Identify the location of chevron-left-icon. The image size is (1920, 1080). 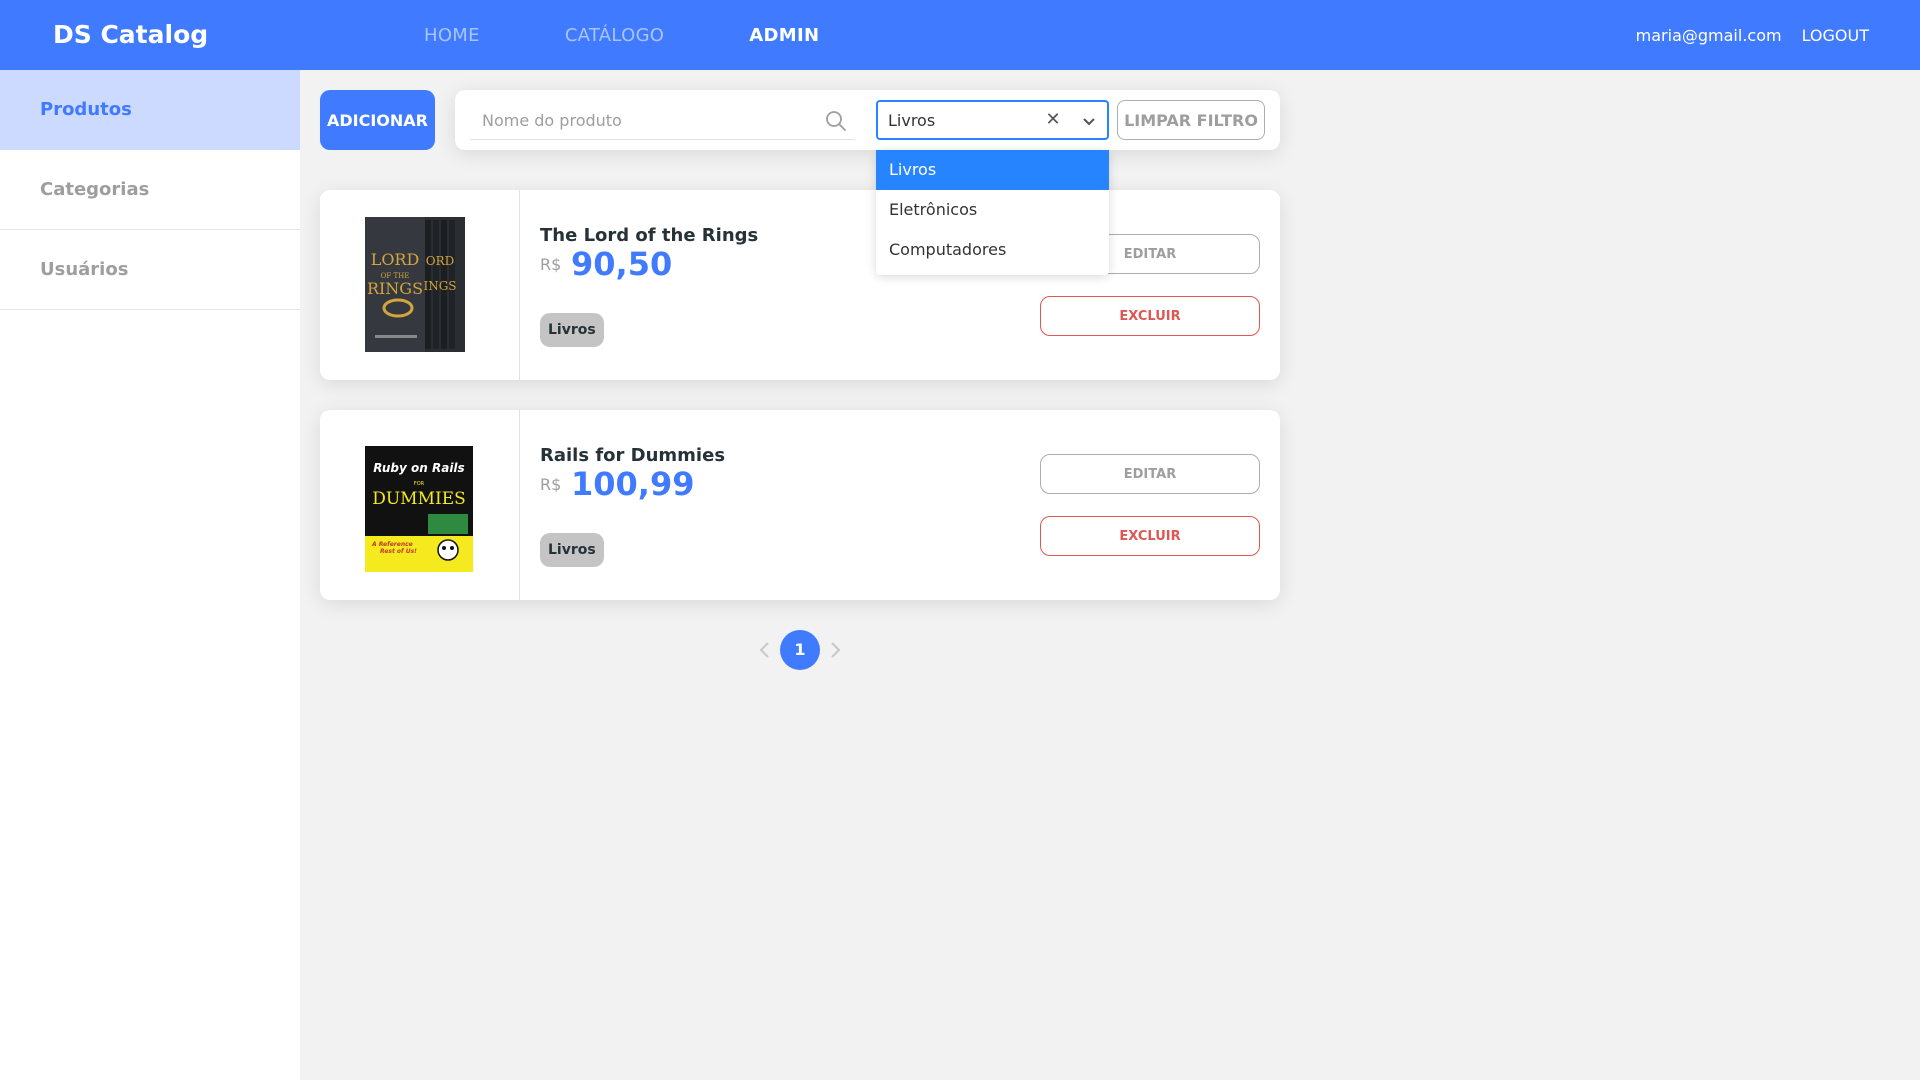
(765, 650).